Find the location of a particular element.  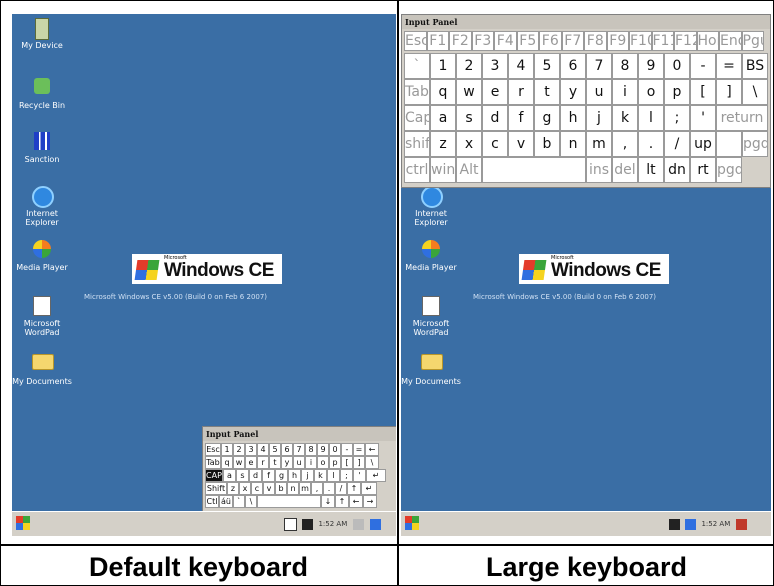

key: 1 is located at coordinates (443, 66).